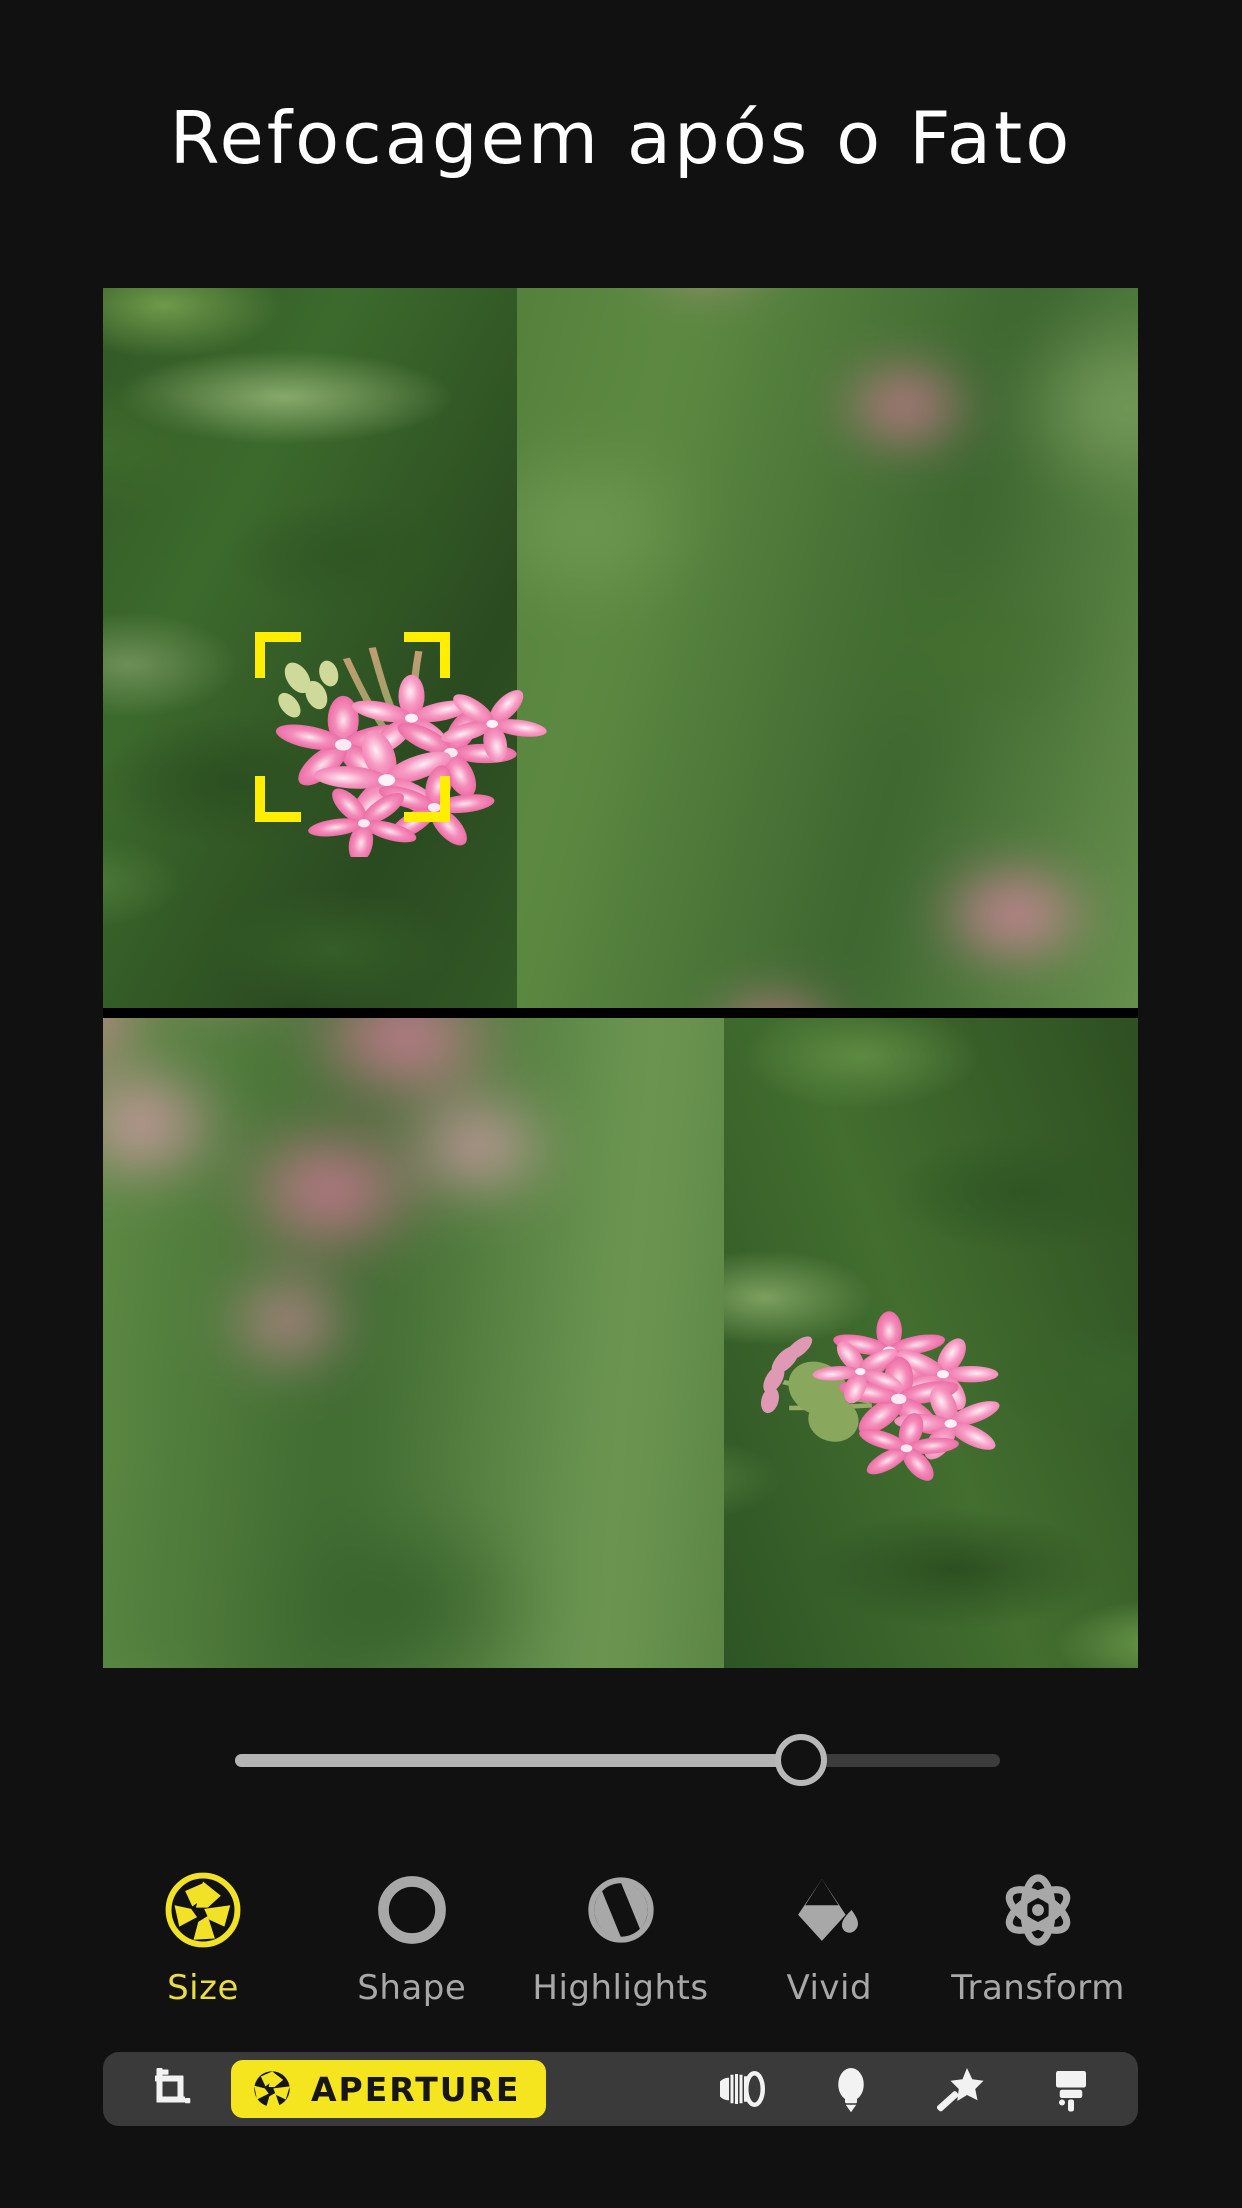 The height and width of the screenshot is (2208, 1242). I want to click on tool-label: Size, so click(203, 1988).